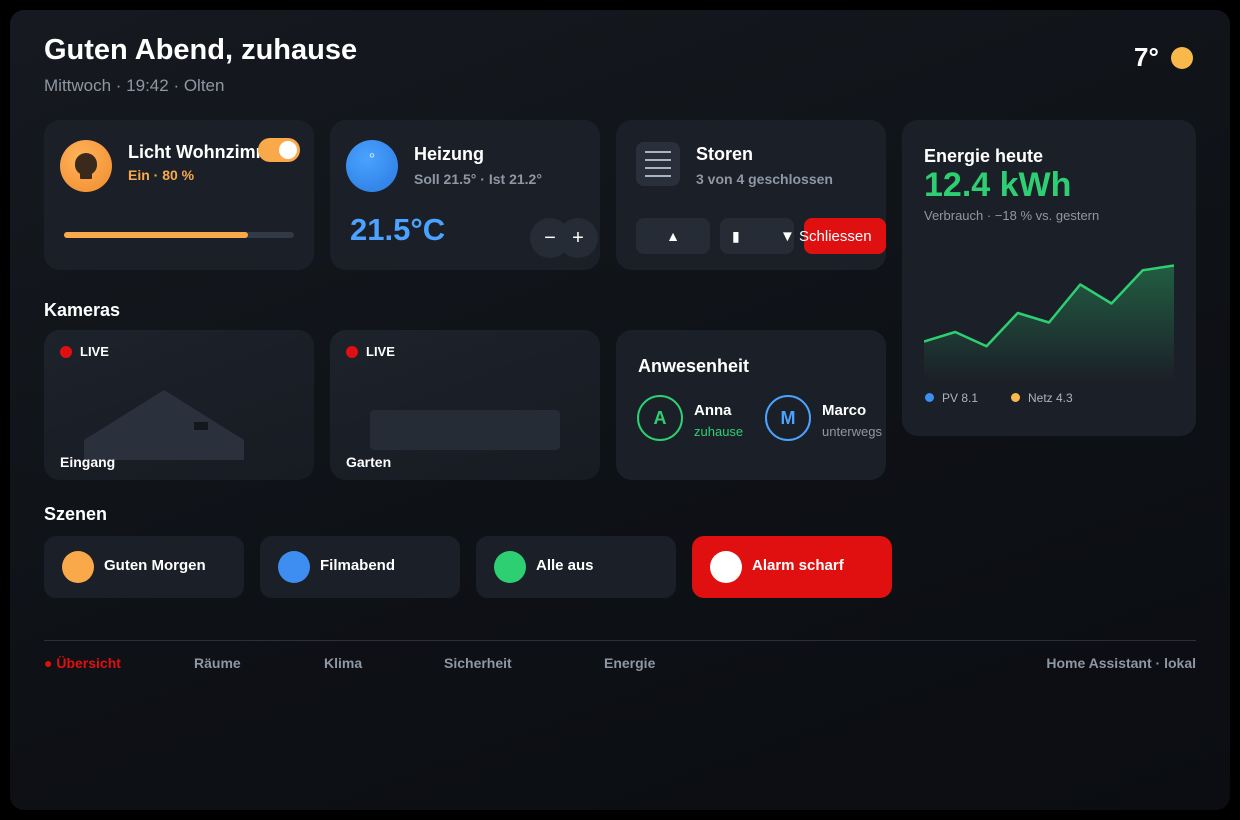  What do you see at coordinates (161, 175) in the screenshot?
I see `light-status: Ein · 80 %` at bounding box center [161, 175].